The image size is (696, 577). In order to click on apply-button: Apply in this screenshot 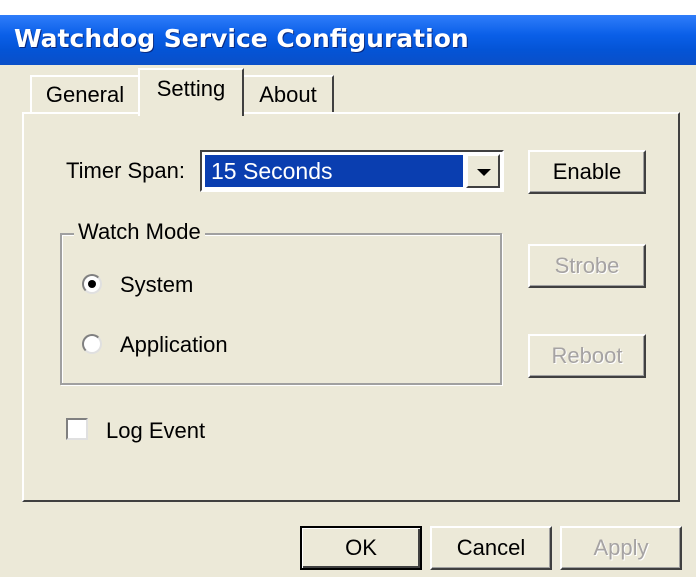, I will do `click(621, 548)`.